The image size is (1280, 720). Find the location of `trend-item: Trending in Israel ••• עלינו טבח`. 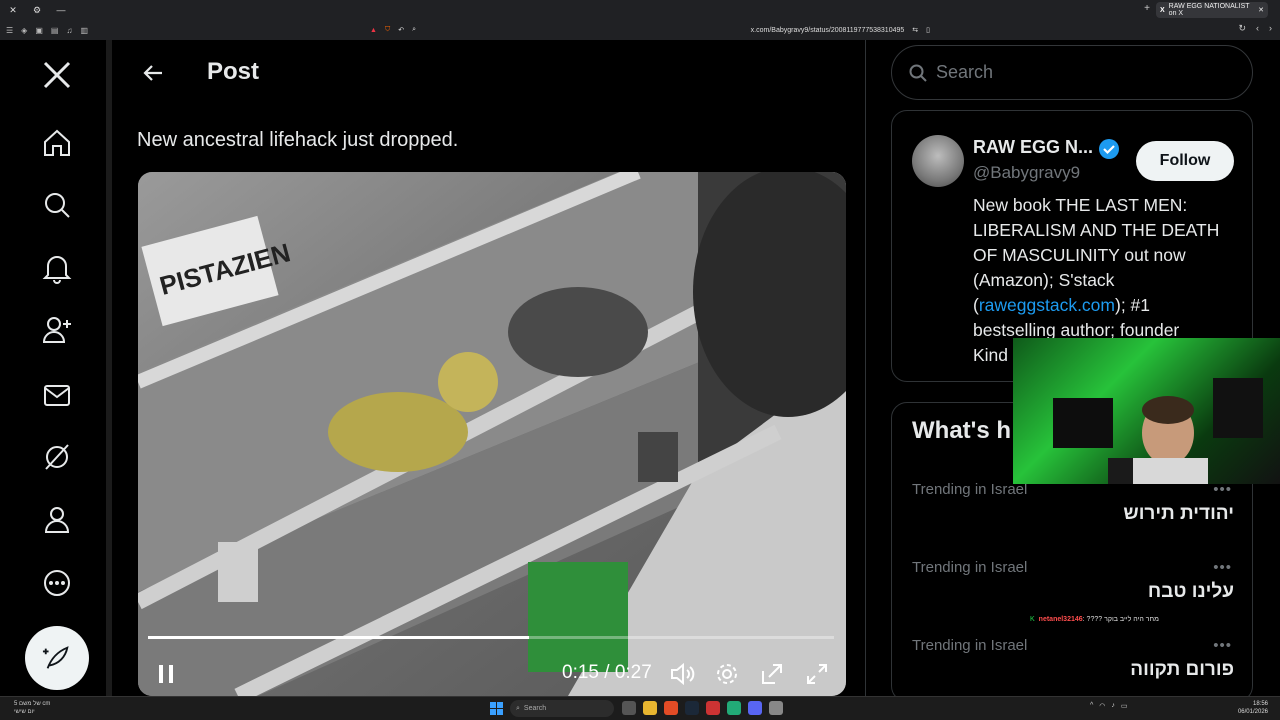

trend-item: Trending in Israel ••• עלינו טבח is located at coordinates (1072, 598).